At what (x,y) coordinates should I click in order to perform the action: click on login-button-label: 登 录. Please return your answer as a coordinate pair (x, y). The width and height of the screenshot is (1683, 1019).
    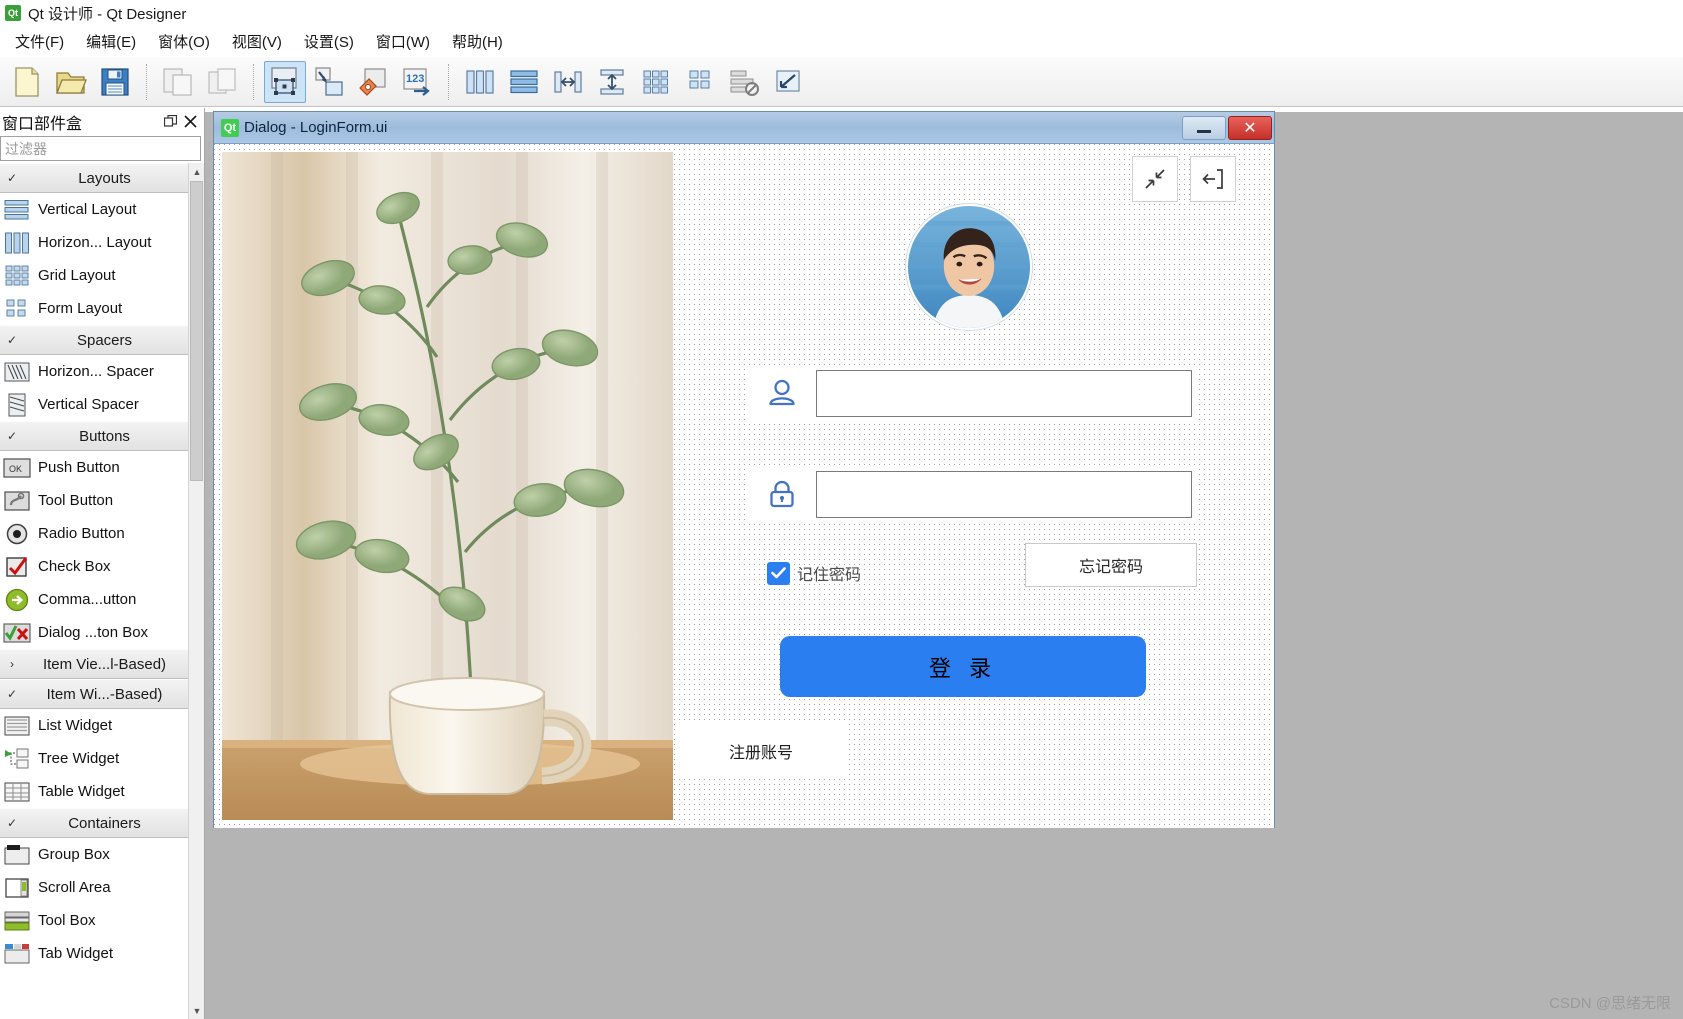
    Looking at the image, I should click on (963, 668).